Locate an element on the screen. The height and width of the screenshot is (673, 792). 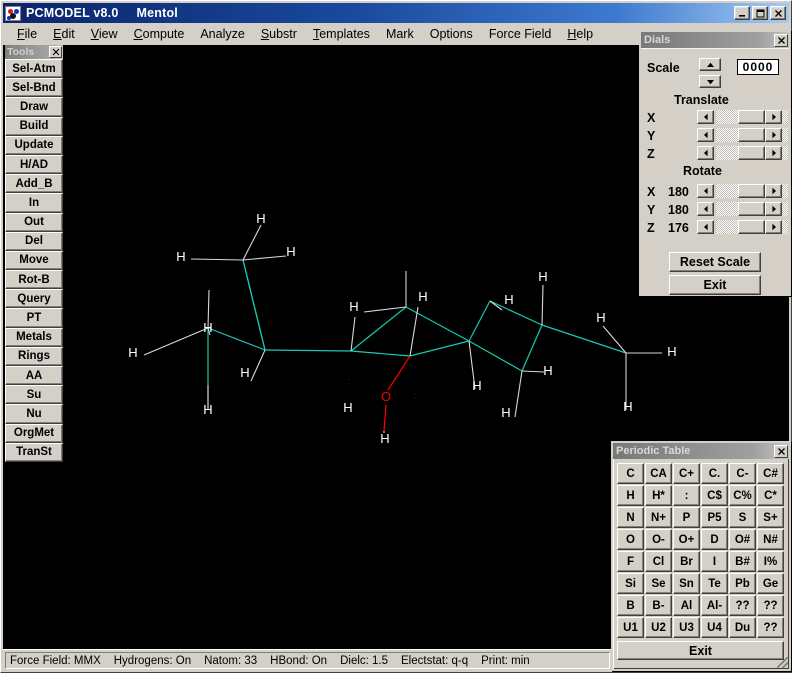
pt-button-16: S is located at coordinates (742, 517).